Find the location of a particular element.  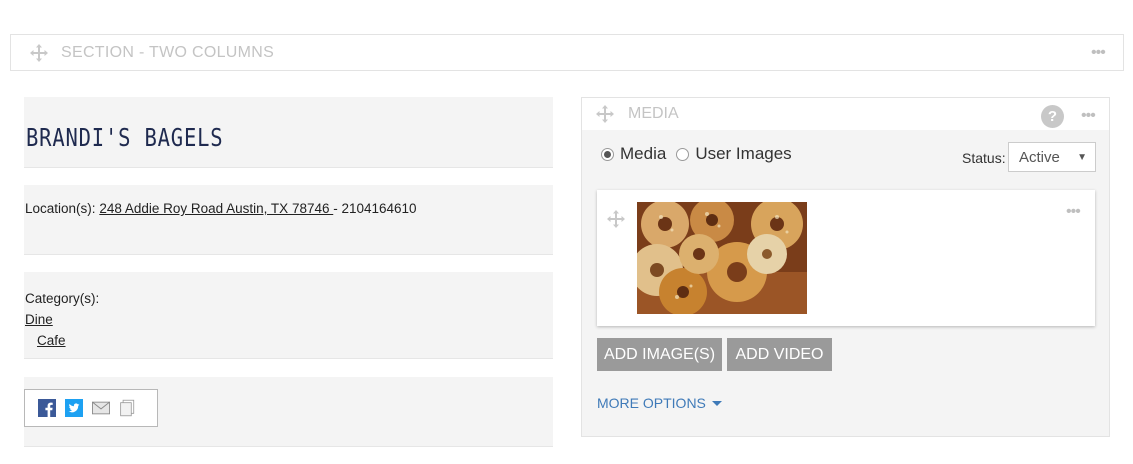

bagels-image is located at coordinates (722, 258).